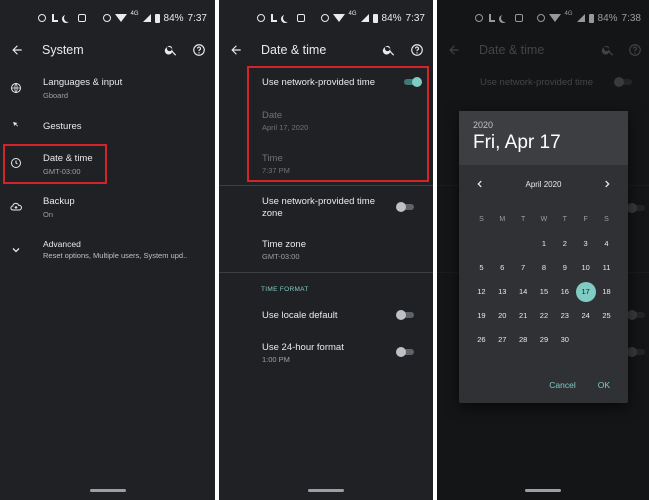 The image size is (649, 500). I want to click on calendar-day: 14, so click(523, 292).